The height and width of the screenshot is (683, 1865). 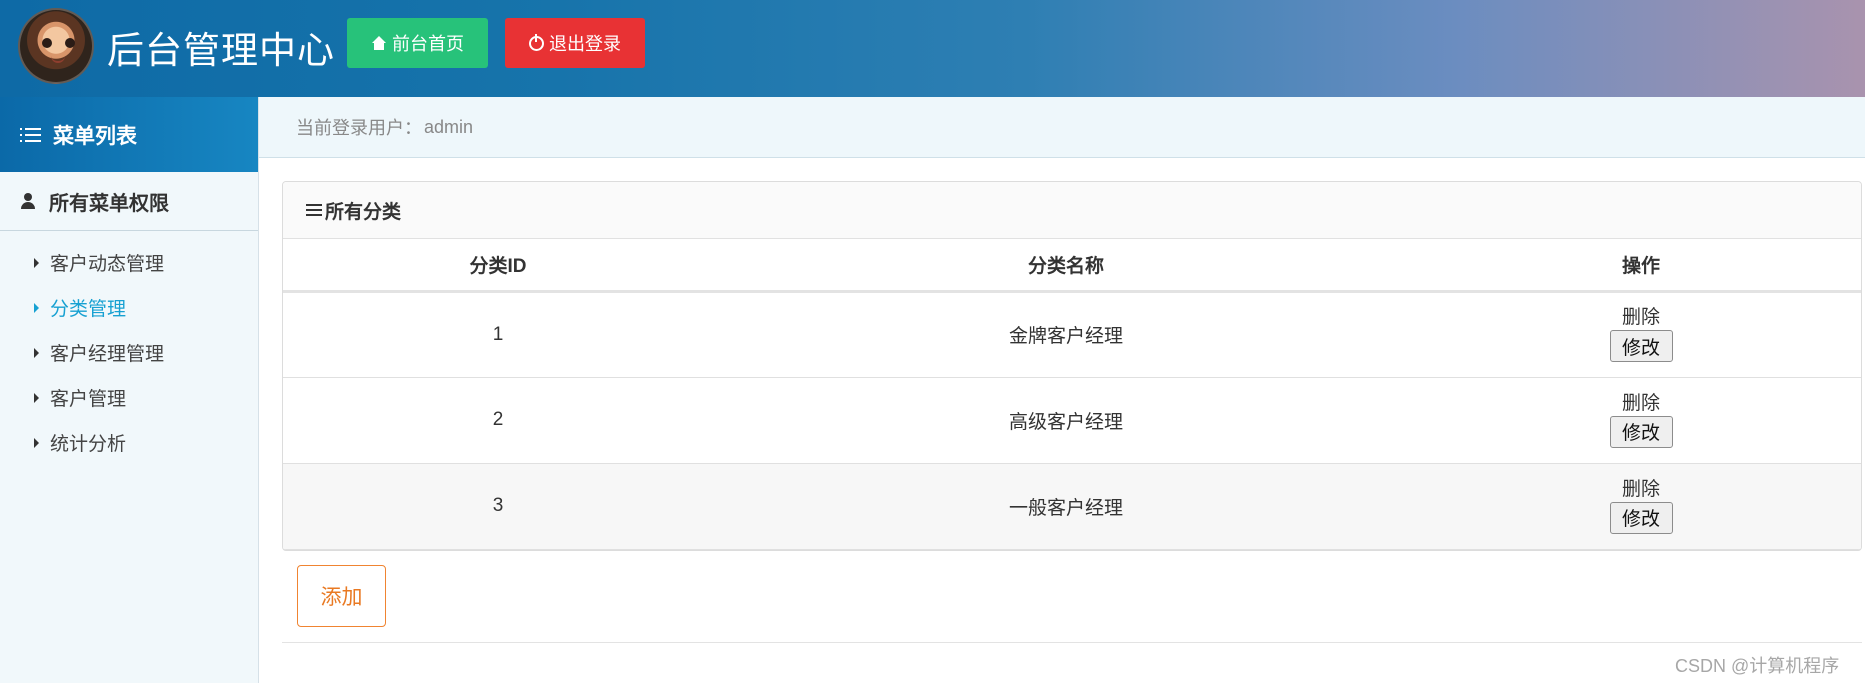 I want to click on watermark-text: CSDN @计算机程序, so click(x=1757, y=666).